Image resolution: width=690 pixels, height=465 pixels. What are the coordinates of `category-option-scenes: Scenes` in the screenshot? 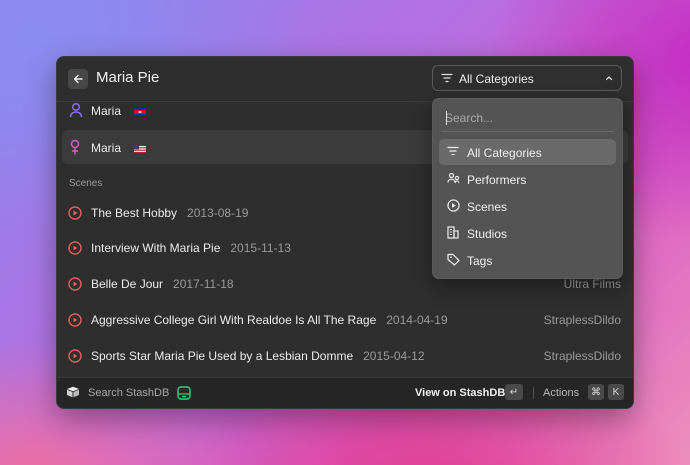 It's located at (527, 206).